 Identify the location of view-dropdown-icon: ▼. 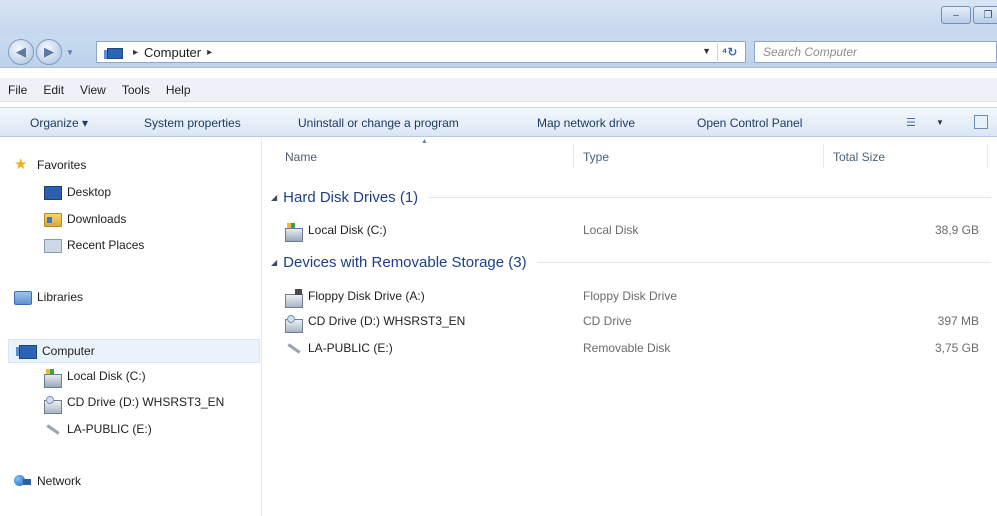
(940, 122).